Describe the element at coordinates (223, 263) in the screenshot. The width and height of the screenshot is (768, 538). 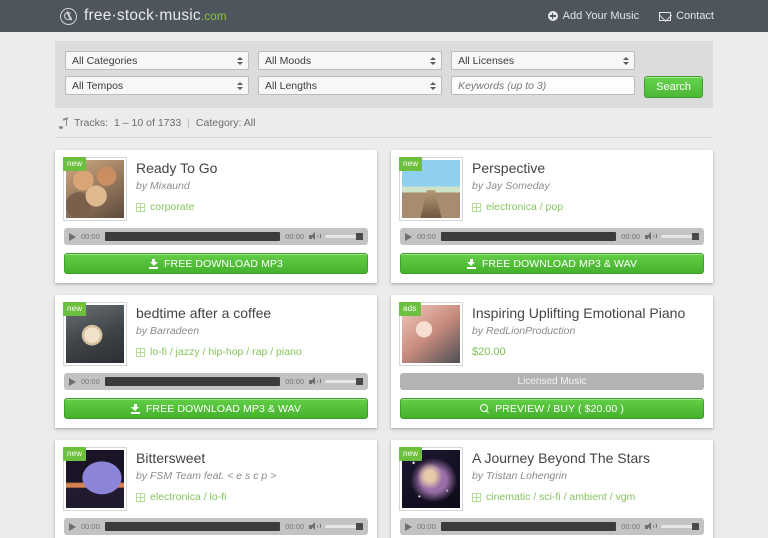
I see `free-download-button-label: FREE DOWNLOAD MP3` at that location.